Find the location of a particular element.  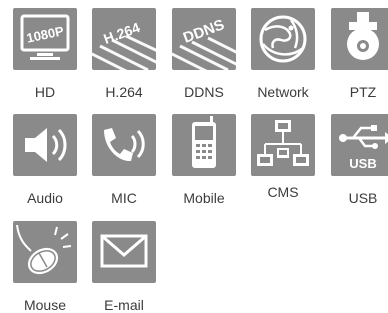

feature-ddns: DDNS DDNS is located at coordinates (204, 54).